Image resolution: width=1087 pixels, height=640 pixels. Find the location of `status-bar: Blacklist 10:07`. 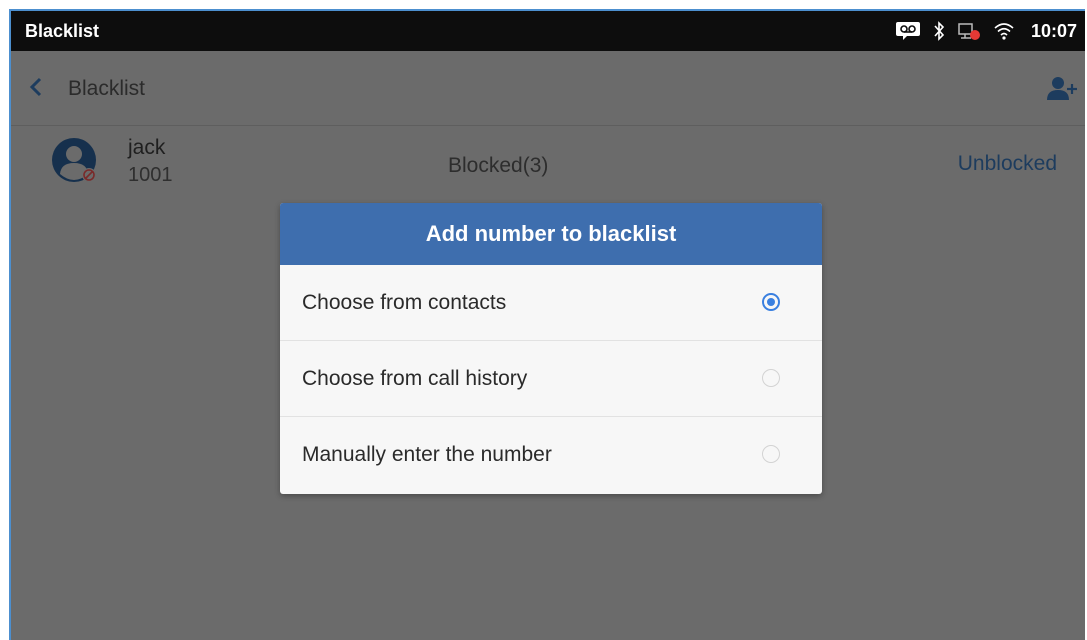

status-bar: Blacklist 10:07 is located at coordinates (548, 31).